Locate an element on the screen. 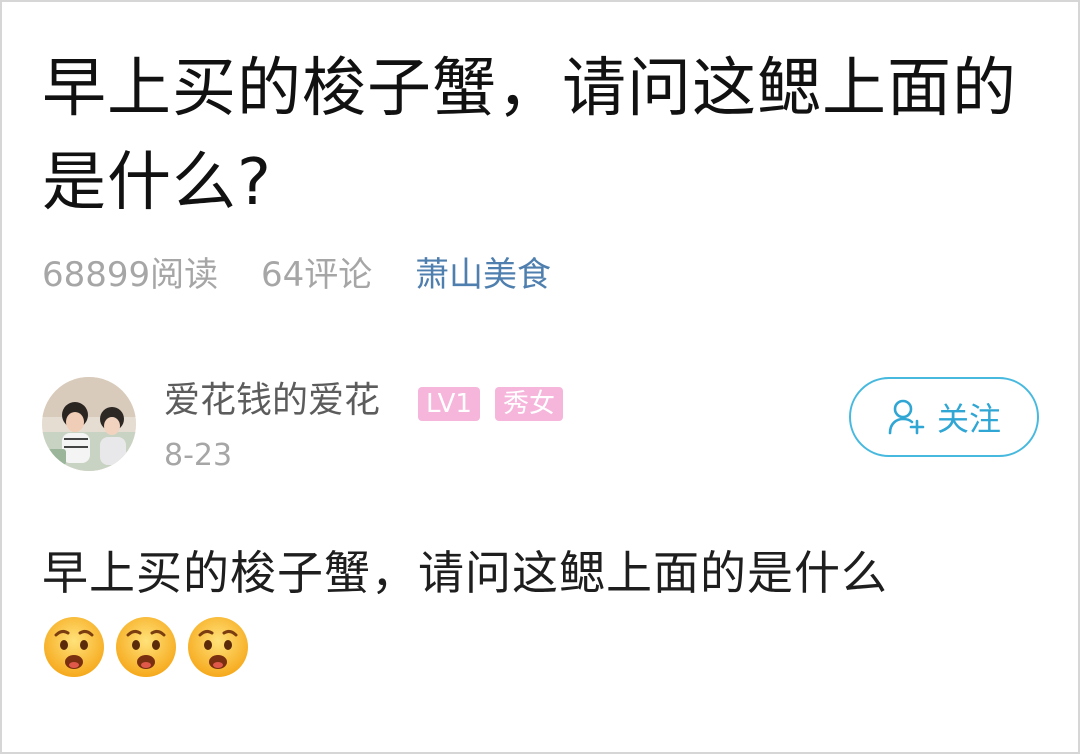 Image resolution: width=1080 pixels, height=754 pixels. follow-label: 关注 is located at coordinates (968, 419).